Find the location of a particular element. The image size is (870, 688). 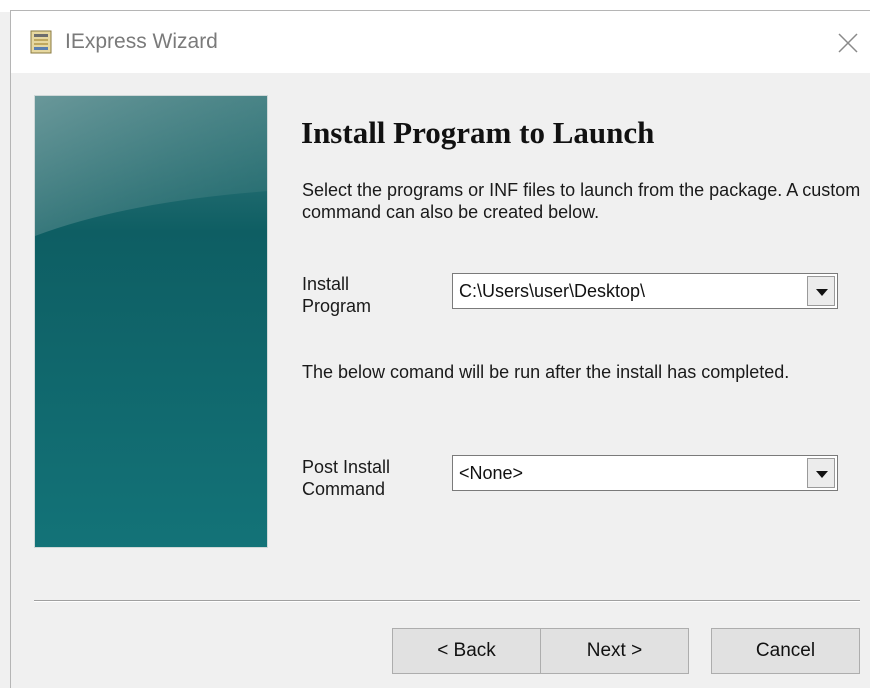

install-program-dropdown-button is located at coordinates (821, 291).